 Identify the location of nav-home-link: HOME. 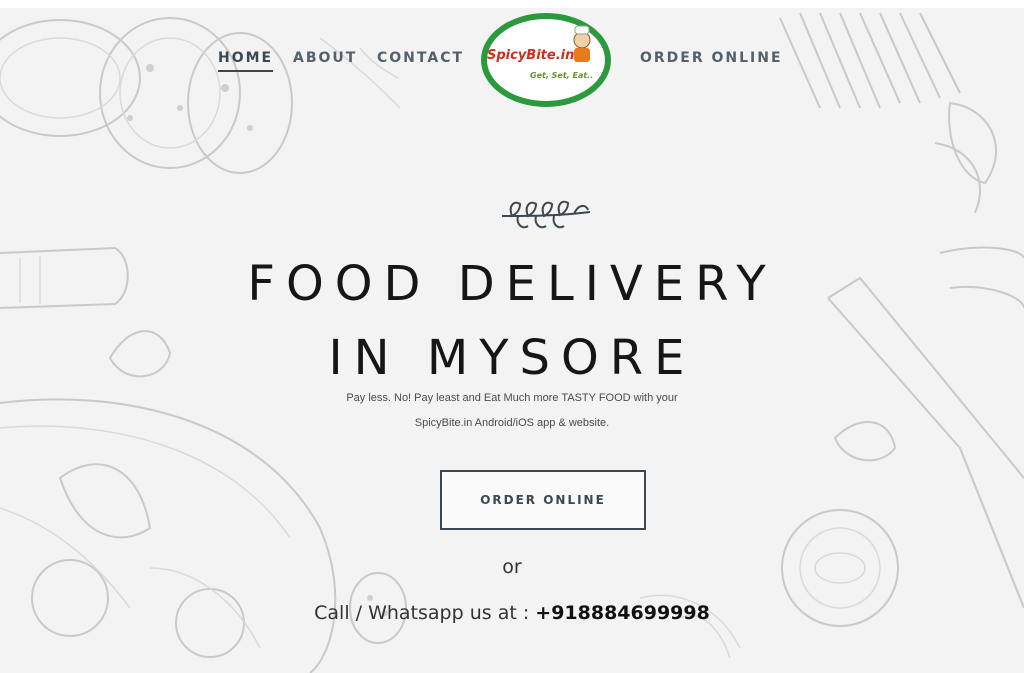
(246, 61).